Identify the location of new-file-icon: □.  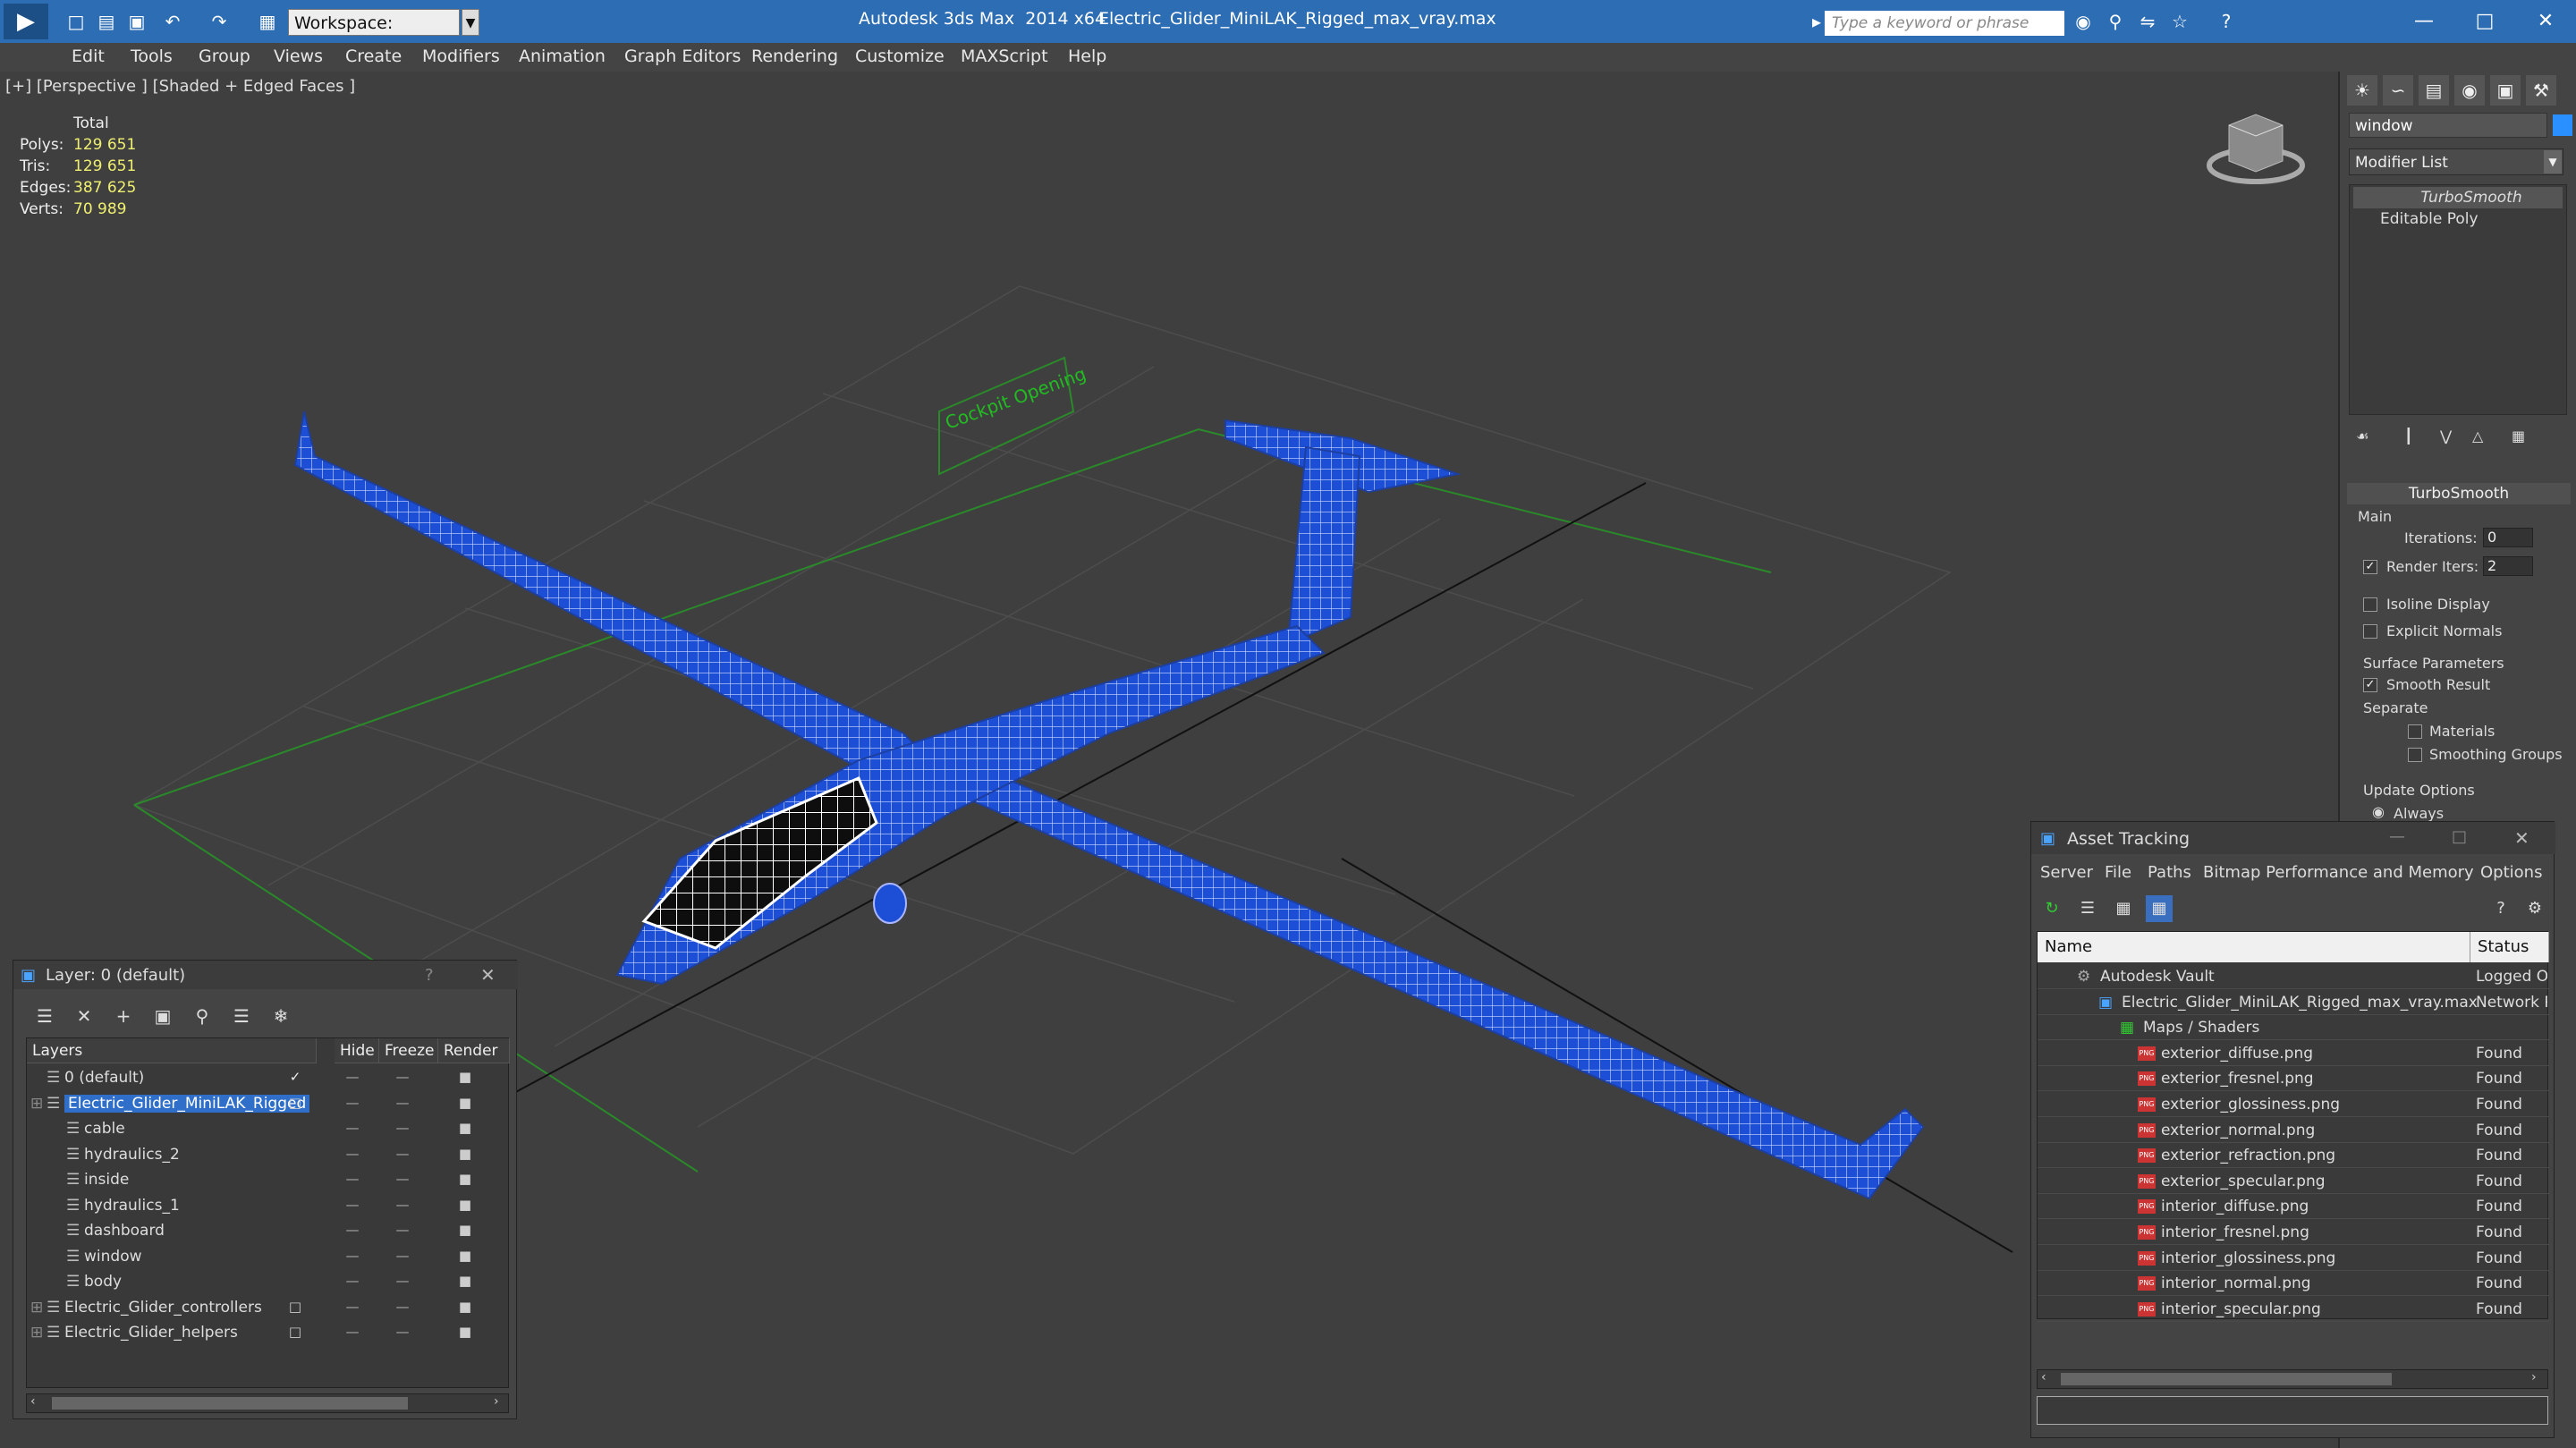
(76, 21).